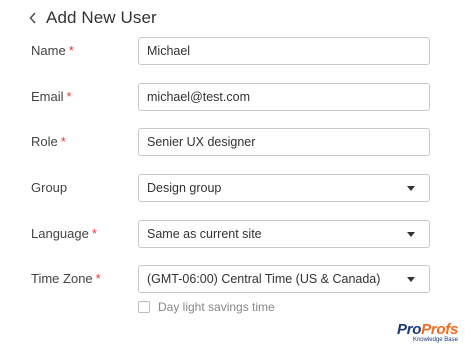  I want to click on email-row: Email *, so click(237, 97).